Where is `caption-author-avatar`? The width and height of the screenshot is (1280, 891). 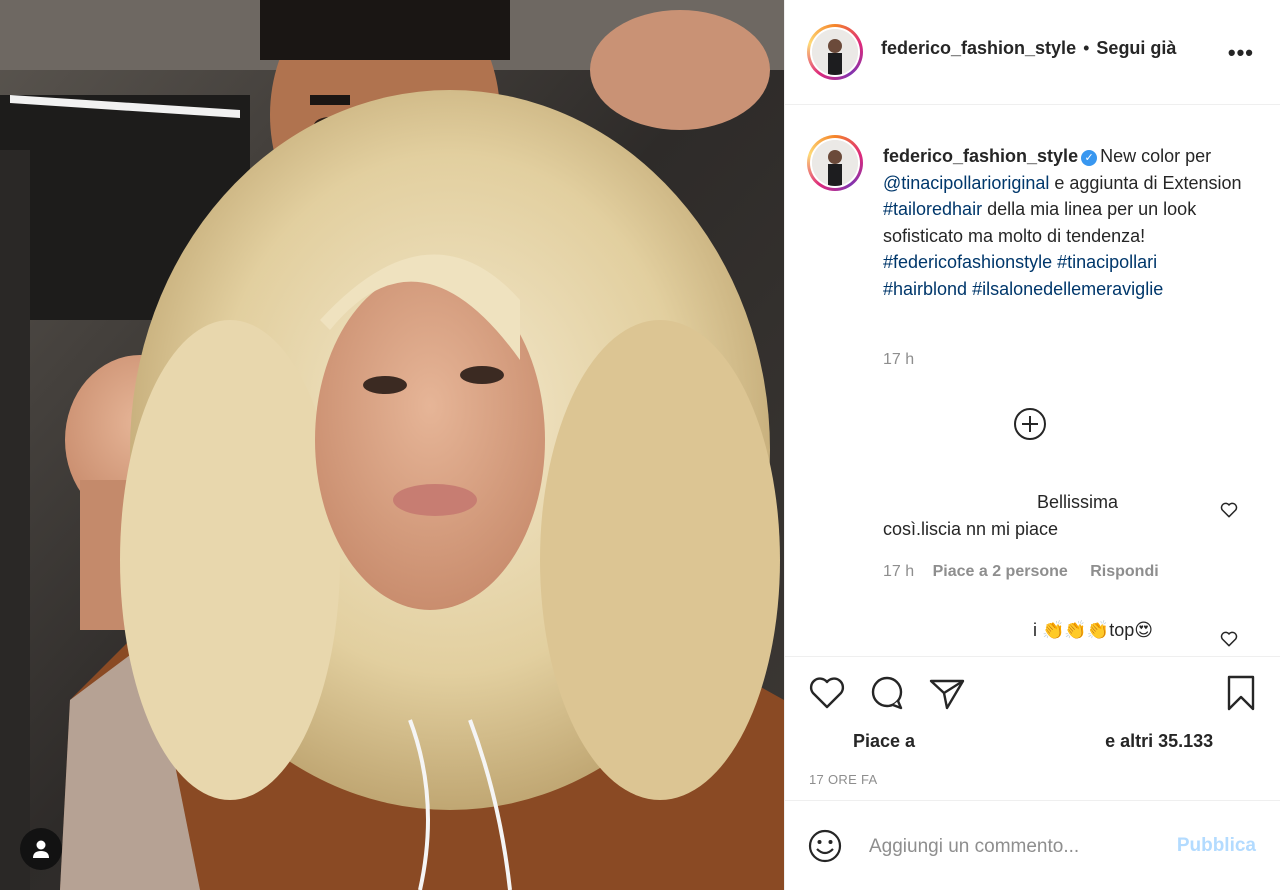 caption-author-avatar is located at coordinates (835, 163).